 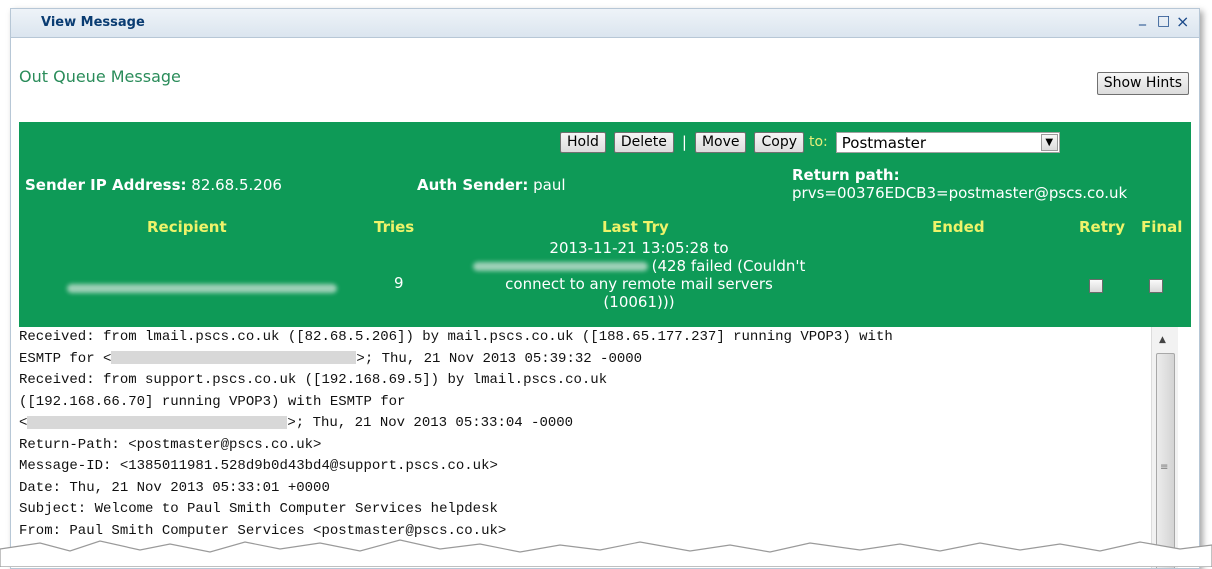 I want to click on header-line: Date: Thu, 21 Nov 2013 05:33:01 +0000, so click(x=174, y=487).